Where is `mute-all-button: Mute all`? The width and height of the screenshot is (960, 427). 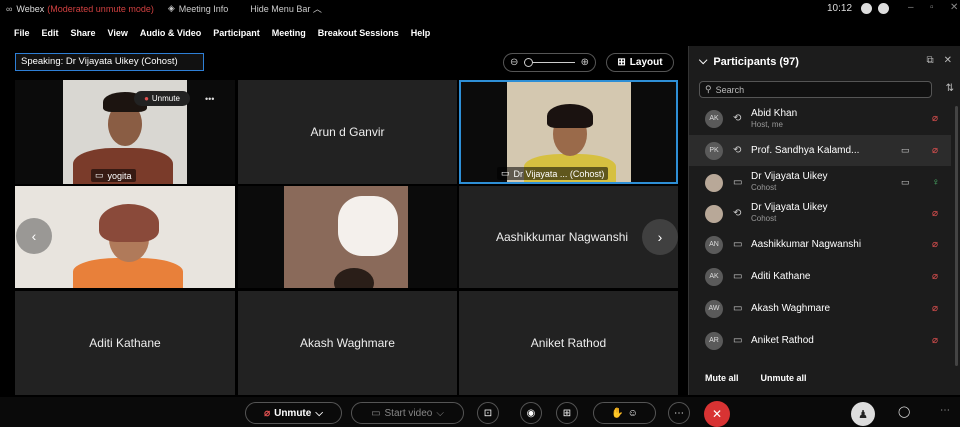 mute-all-button: Mute all is located at coordinates (722, 378).